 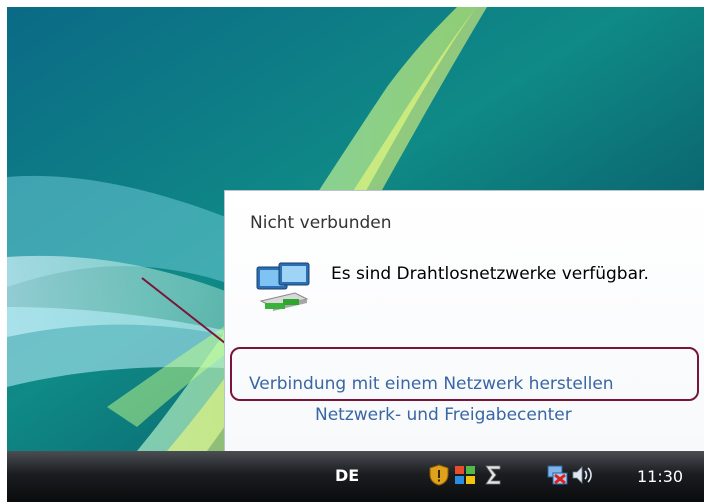 What do you see at coordinates (582, 475) in the screenshot?
I see `speaker-icon` at bounding box center [582, 475].